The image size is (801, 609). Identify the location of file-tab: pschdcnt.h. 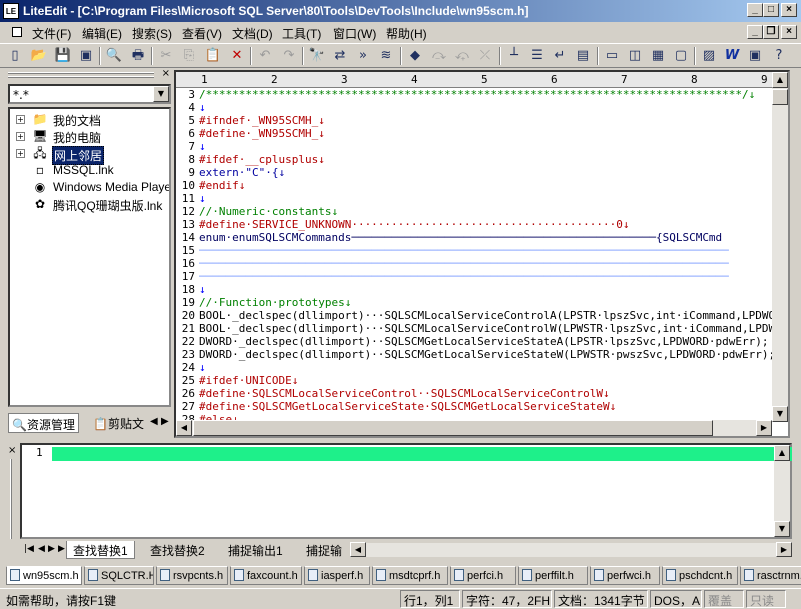
(700, 575).